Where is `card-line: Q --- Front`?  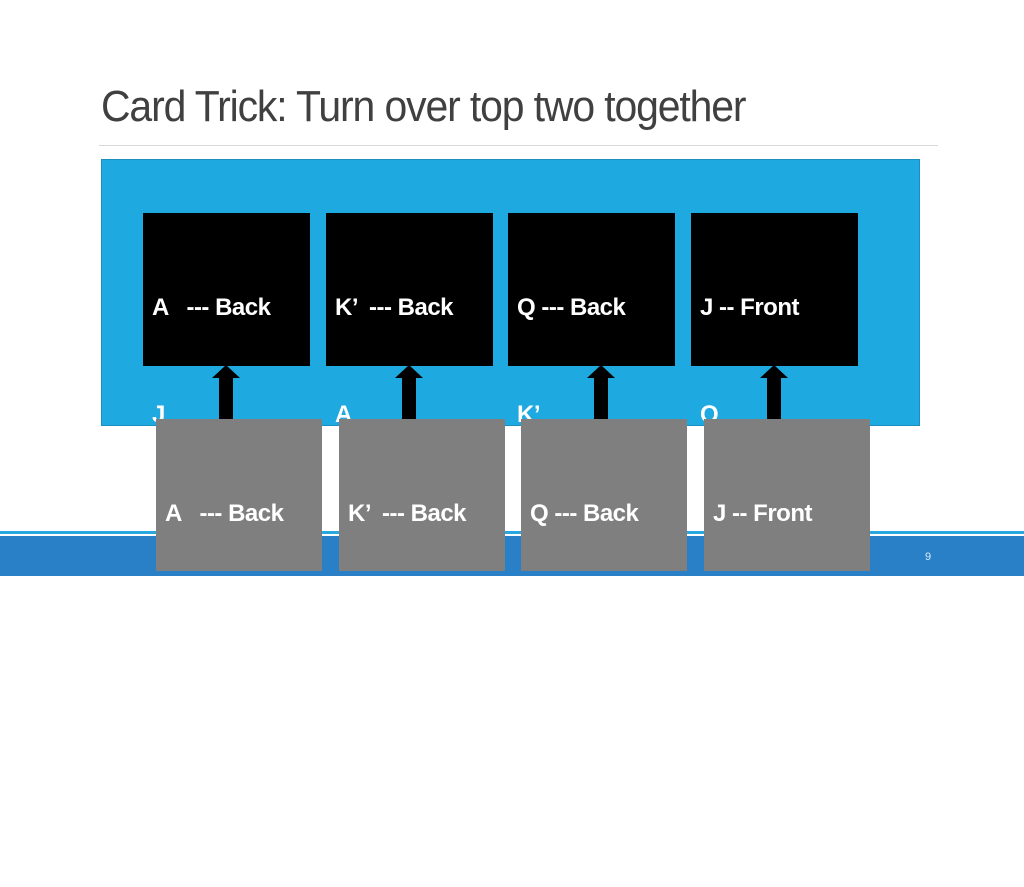
card-line: Q --- Front is located at coordinates (404, 833).